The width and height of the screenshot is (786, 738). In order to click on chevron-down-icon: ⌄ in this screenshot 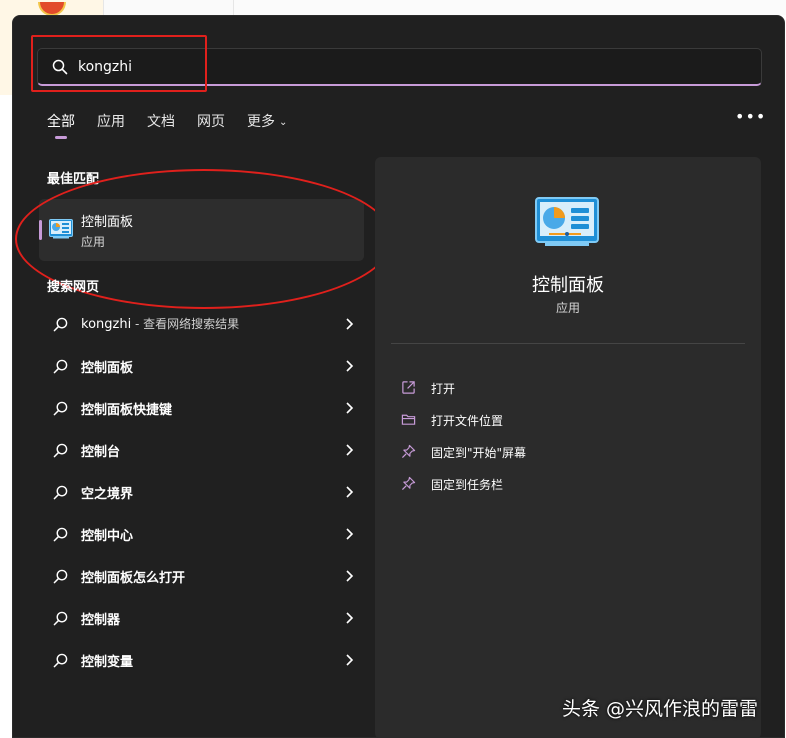, I will do `click(283, 122)`.